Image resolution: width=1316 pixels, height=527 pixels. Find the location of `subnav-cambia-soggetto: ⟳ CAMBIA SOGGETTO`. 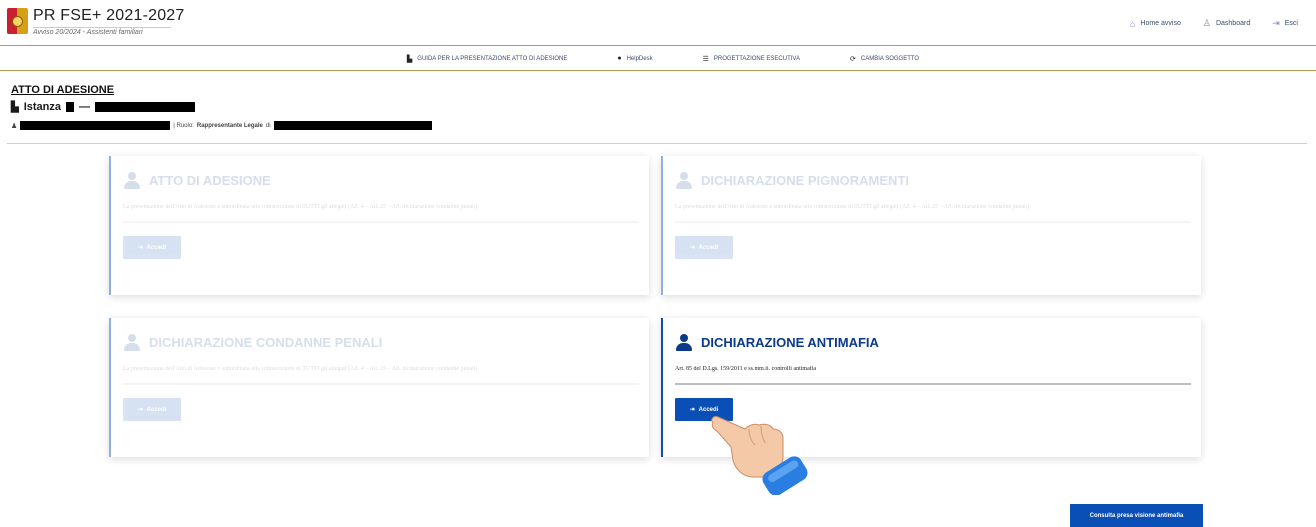

subnav-cambia-soggetto: ⟳ CAMBIA SOGGETTO is located at coordinates (884, 59).